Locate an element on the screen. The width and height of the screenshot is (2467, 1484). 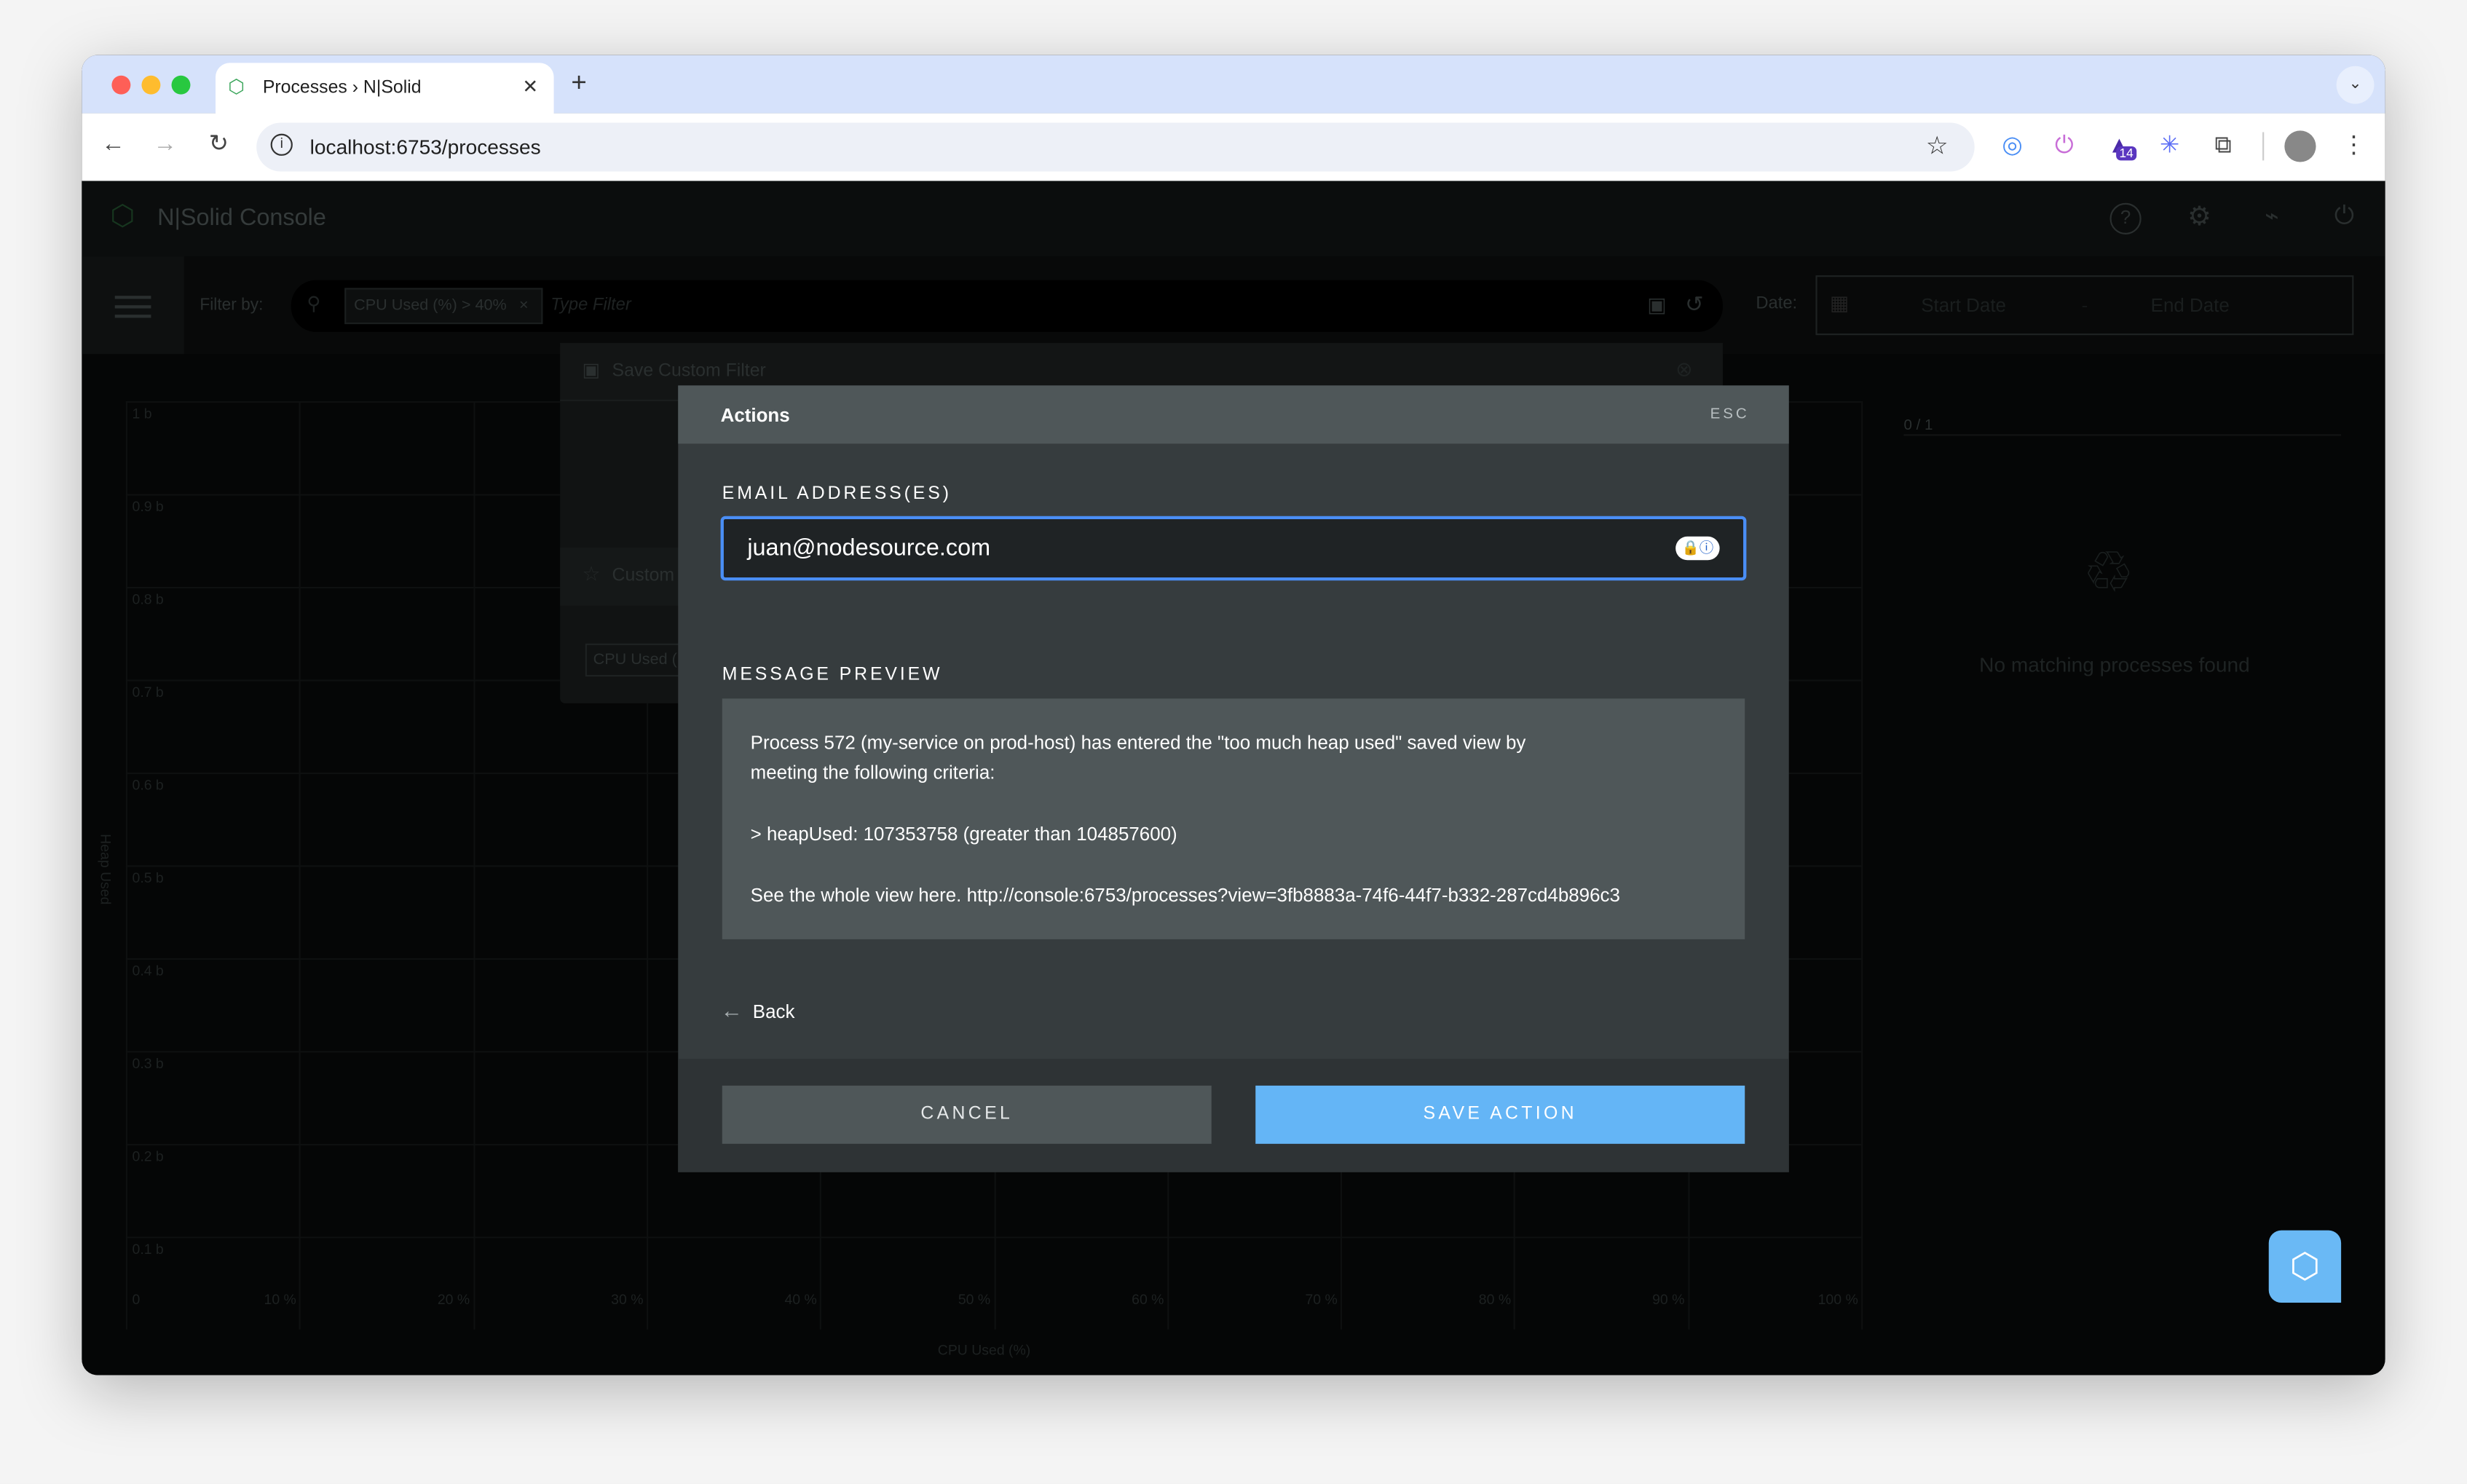
y-tick-label: 0.3 b is located at coordinates (148, 1063).